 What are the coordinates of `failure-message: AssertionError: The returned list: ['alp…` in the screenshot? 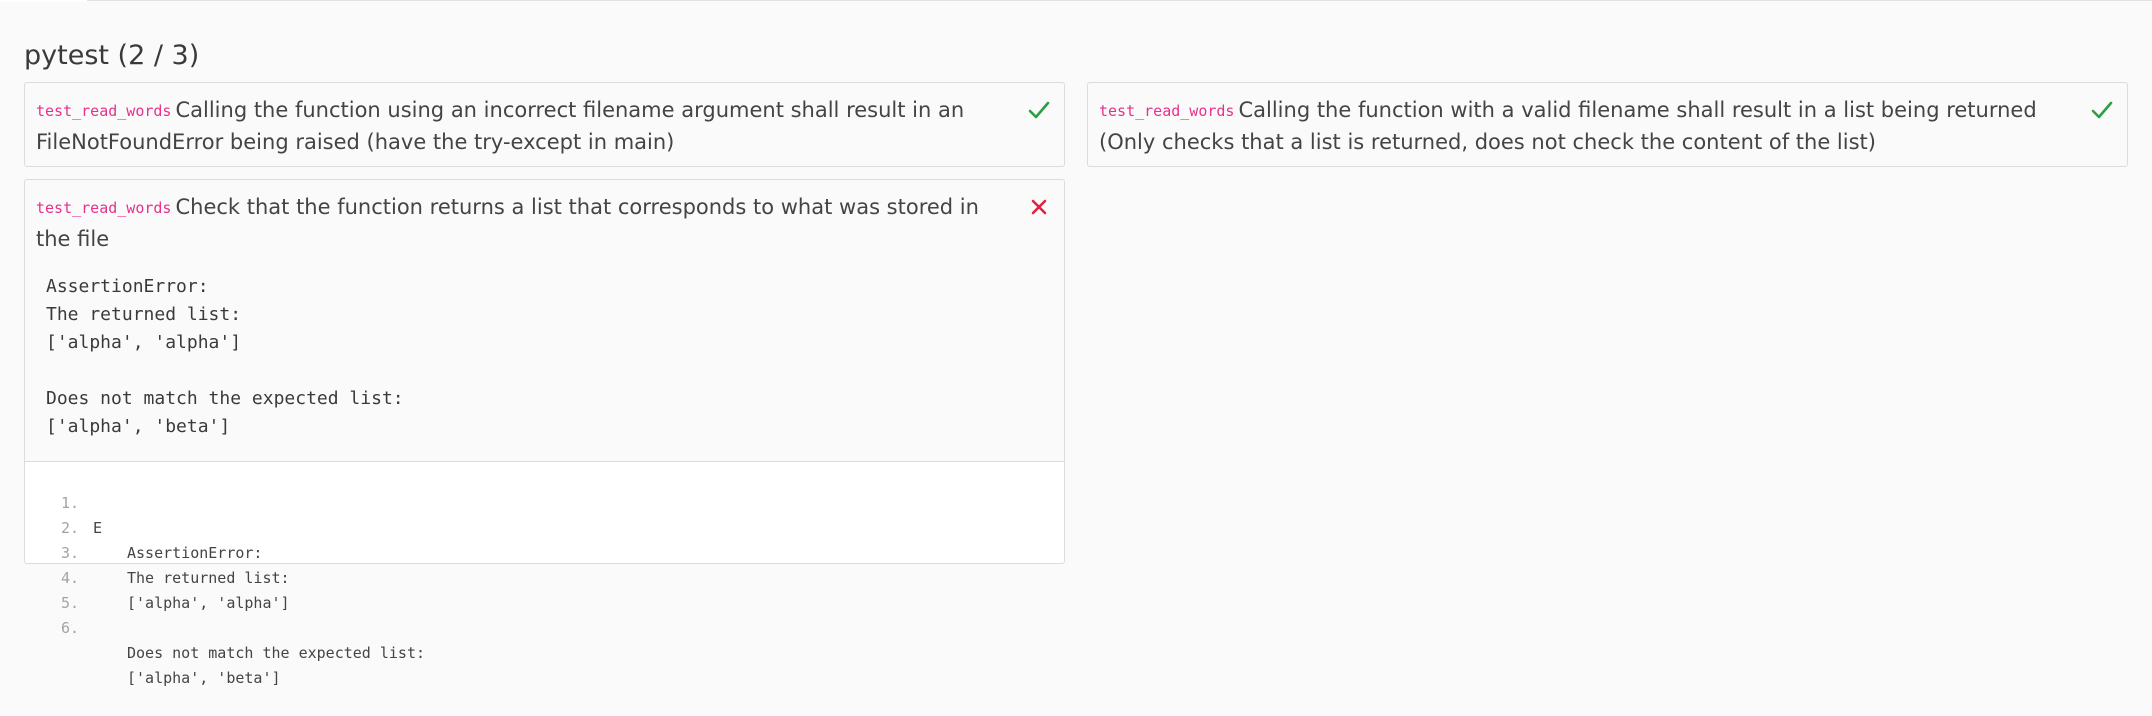 It's located at (225, 356).